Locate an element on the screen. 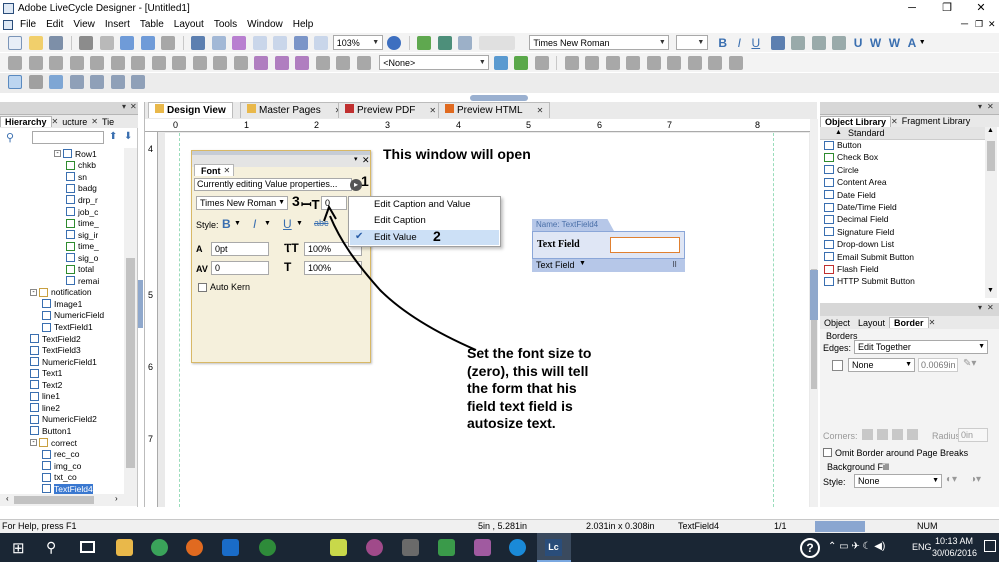 Image resolution: width=999 pixels, height=562 pixels. object-library-item: Circle is located at coordinates (841, 170).